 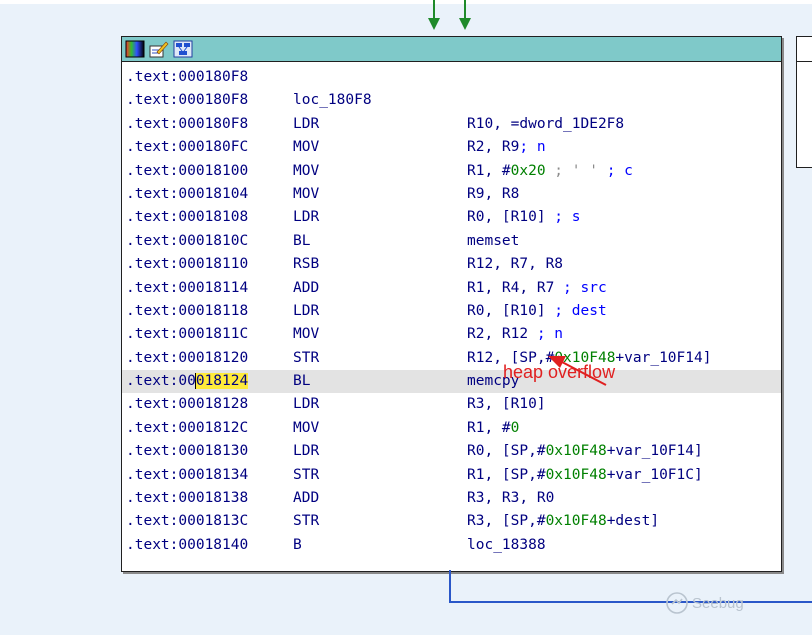 I want to click on instruction-mnemonic: B, so click(x=297, y=545).